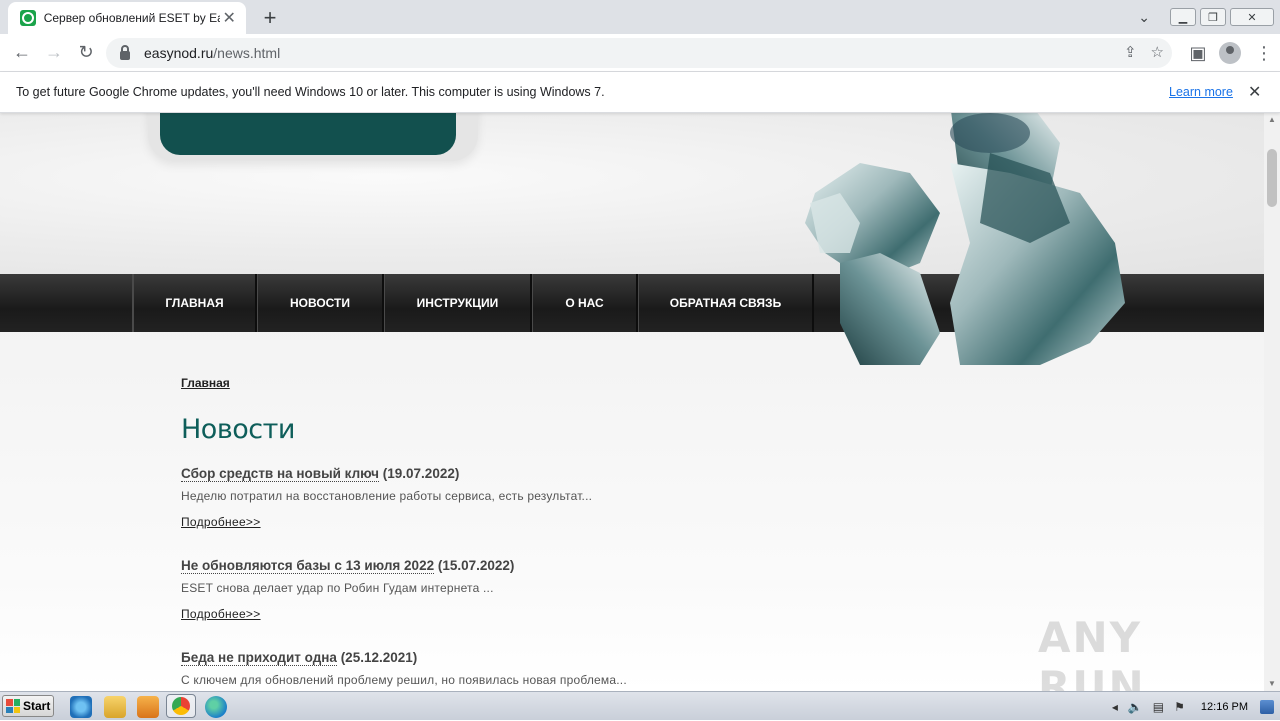 This screenshot has width=1280, height=721. Describe the element at coordinates (238, 429) in the screenshot. I see `page-title: Новости` at that location.